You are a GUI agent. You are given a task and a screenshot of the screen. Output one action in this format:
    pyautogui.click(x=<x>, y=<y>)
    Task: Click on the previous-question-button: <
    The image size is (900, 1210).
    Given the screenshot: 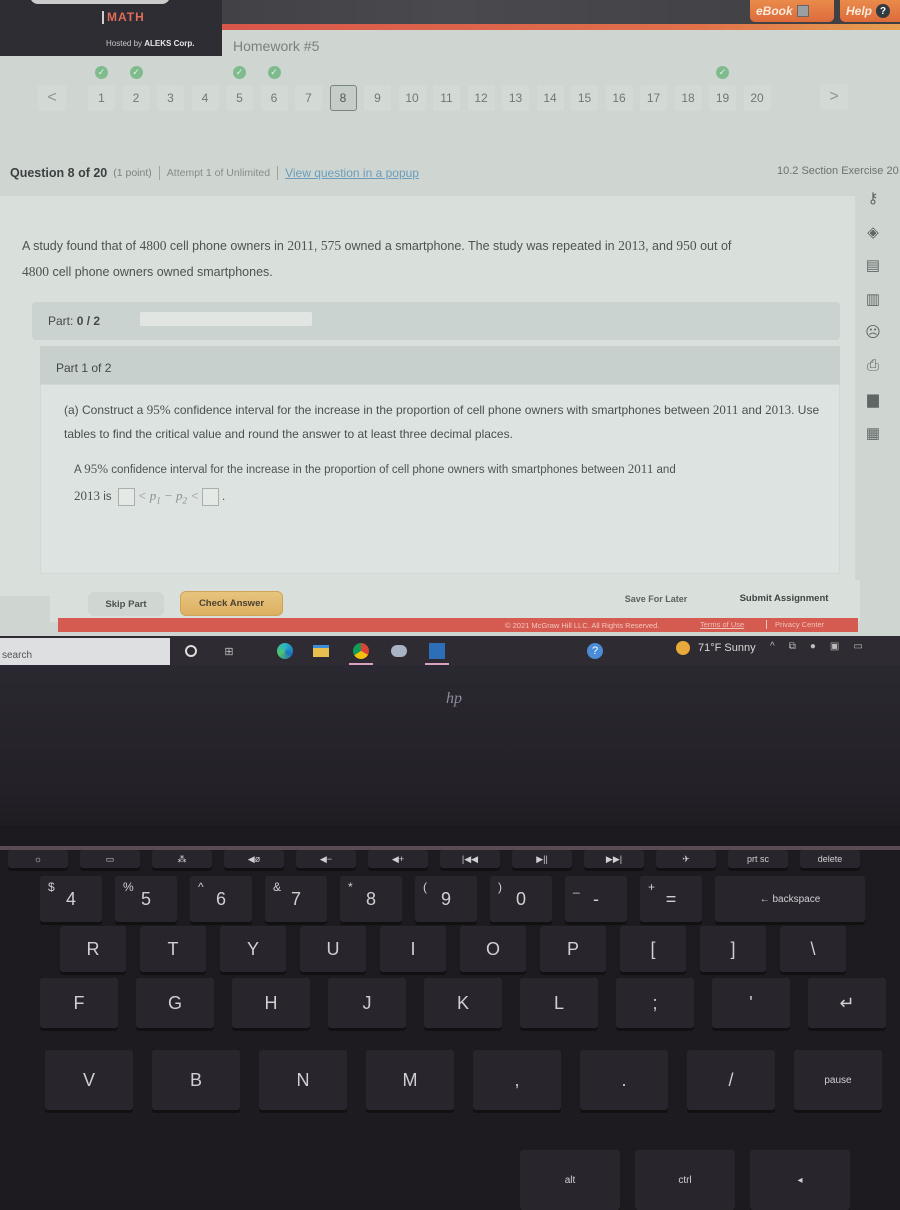 What is the action you would take?
    pyautogui.click(x=52, y=98)
    